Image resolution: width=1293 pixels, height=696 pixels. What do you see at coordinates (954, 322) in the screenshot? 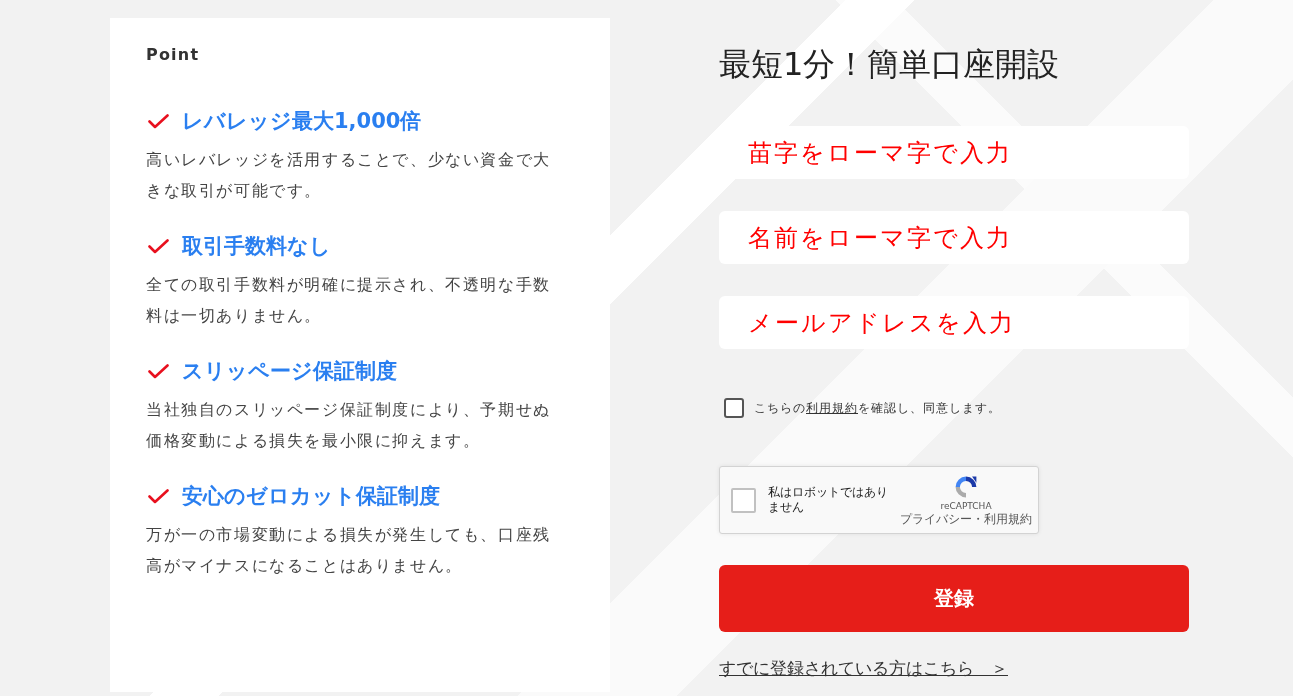
I see `input-field: メールアドレスを入力` at bounding box center [954, 322].